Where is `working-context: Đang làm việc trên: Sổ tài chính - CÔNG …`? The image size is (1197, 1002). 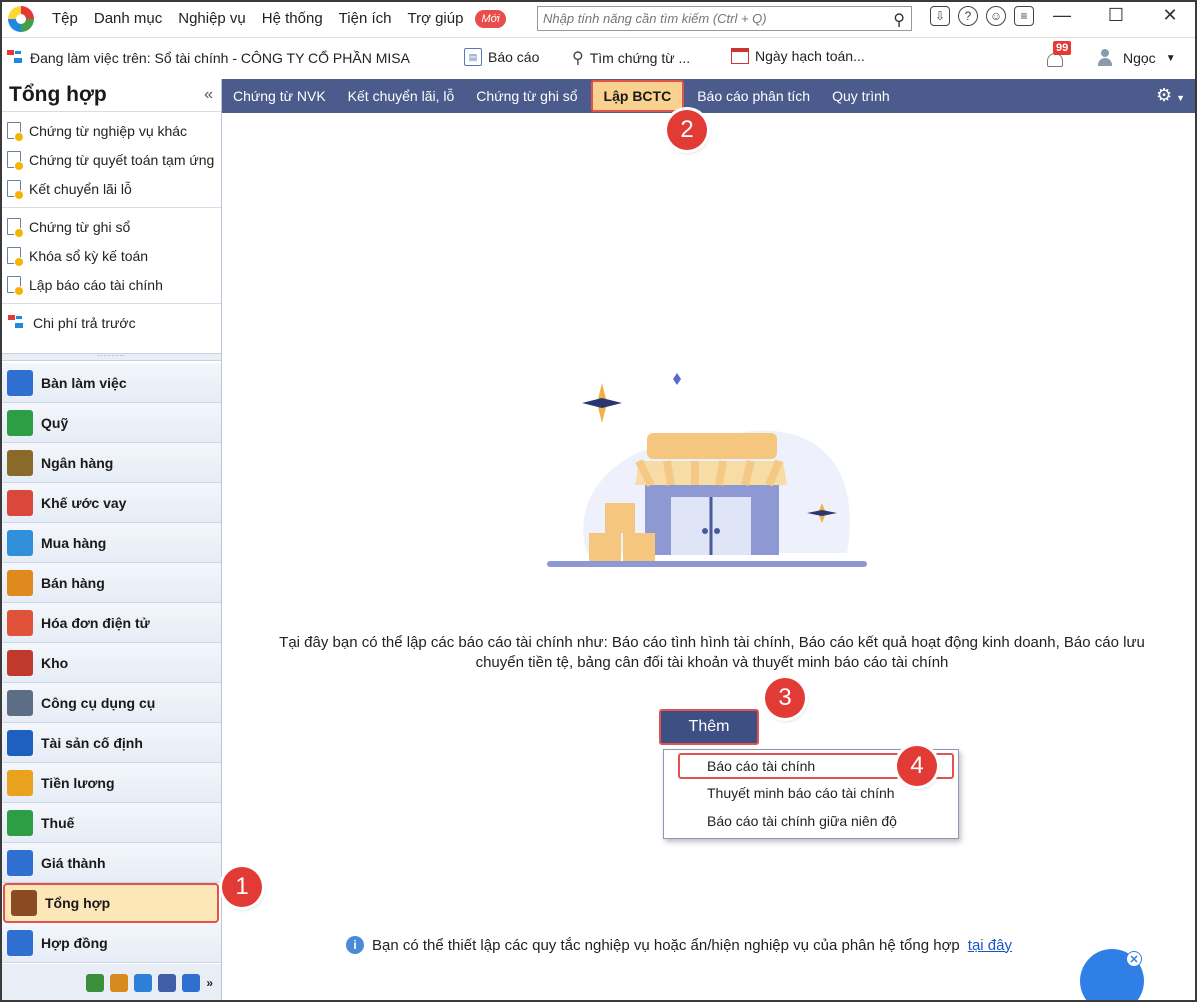 working-context: Đang làm việc trên: Sổ tài chính - CÔNG … is located at coordinates (208, 58).